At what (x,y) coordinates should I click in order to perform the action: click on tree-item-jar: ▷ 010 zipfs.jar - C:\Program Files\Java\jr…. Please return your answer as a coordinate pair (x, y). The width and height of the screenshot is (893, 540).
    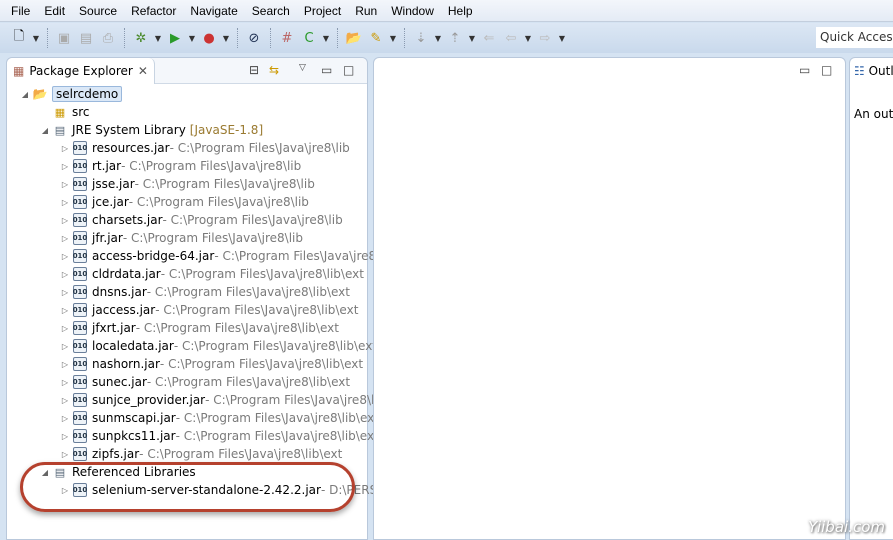
    Looking at the image, I should click on (200, 454).